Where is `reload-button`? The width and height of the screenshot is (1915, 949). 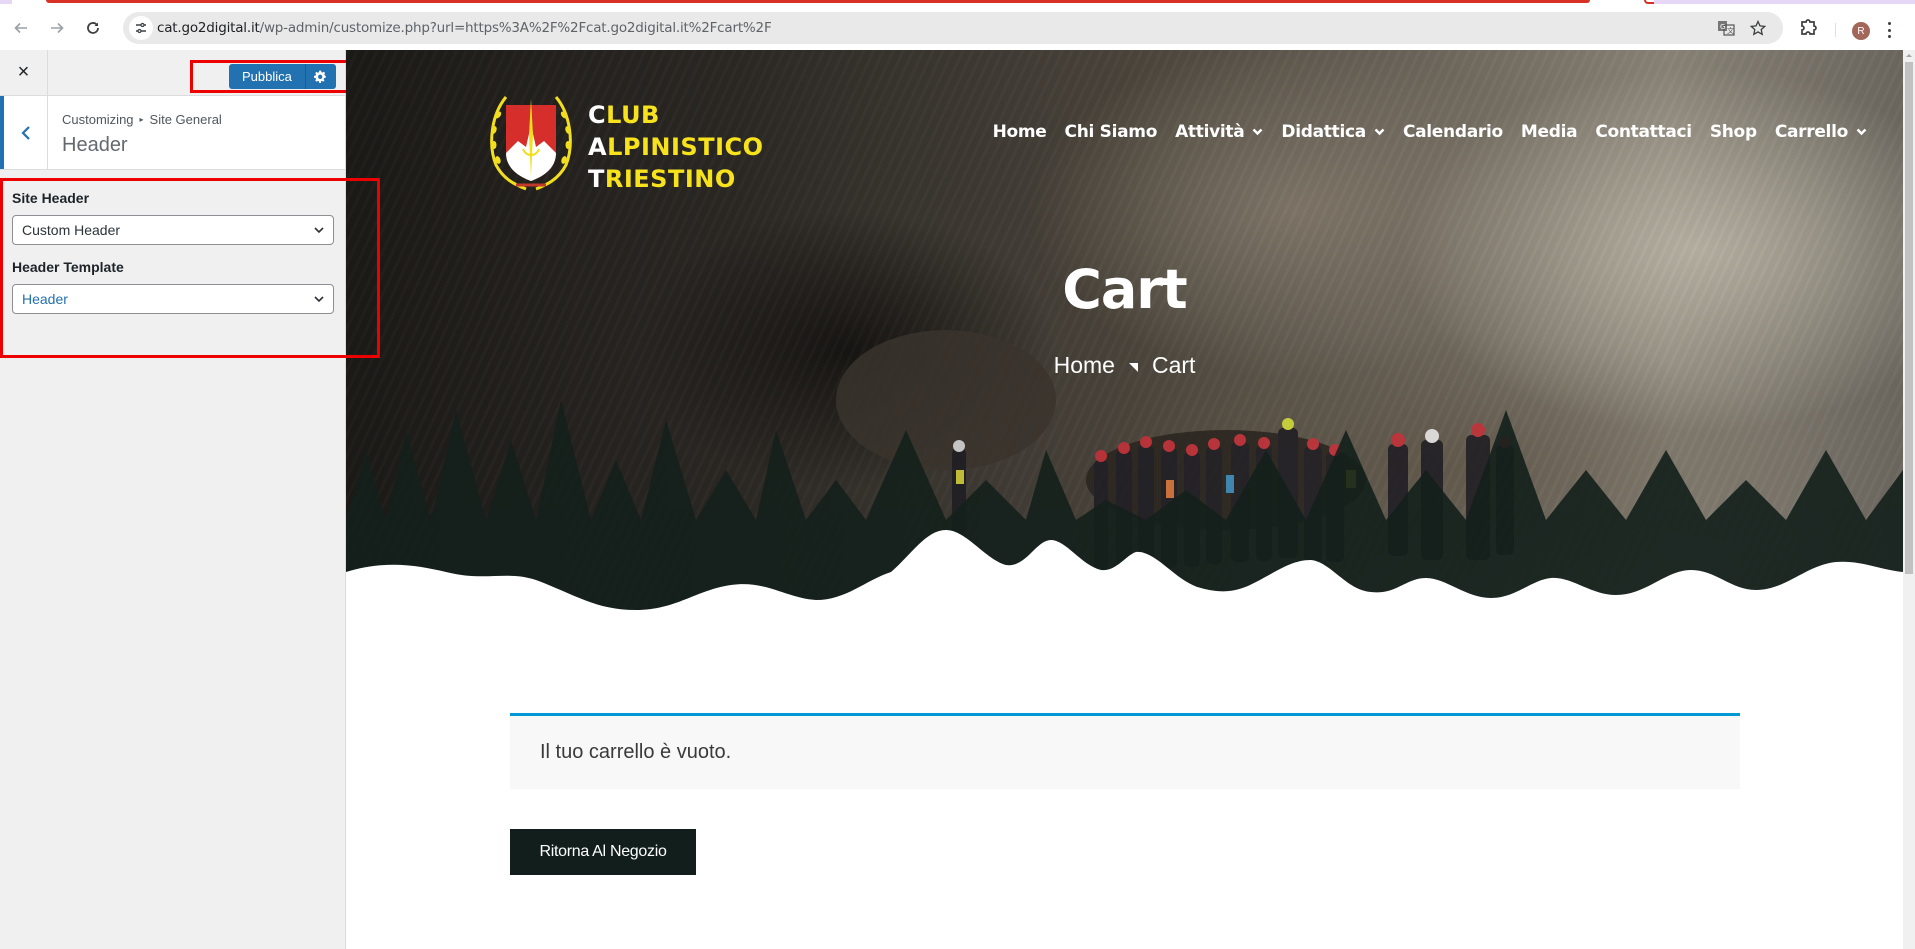 reload-button is located at coordinates (93, 28).